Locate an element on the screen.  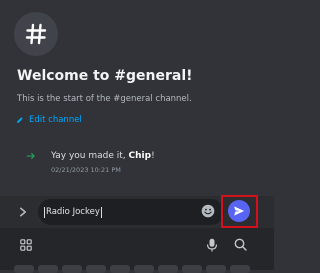
microphone-icon is located at coordinates (212, 245).